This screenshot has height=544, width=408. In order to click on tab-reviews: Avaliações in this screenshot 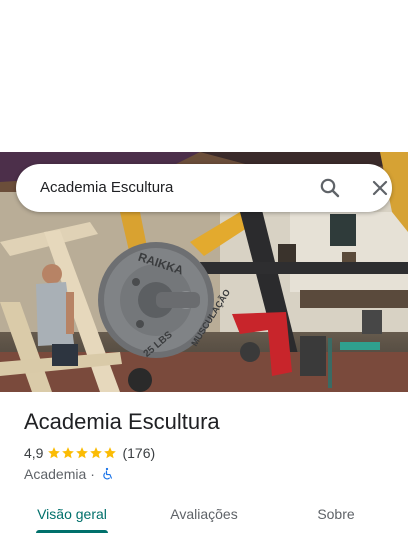, I will do `click(204, 516)`.